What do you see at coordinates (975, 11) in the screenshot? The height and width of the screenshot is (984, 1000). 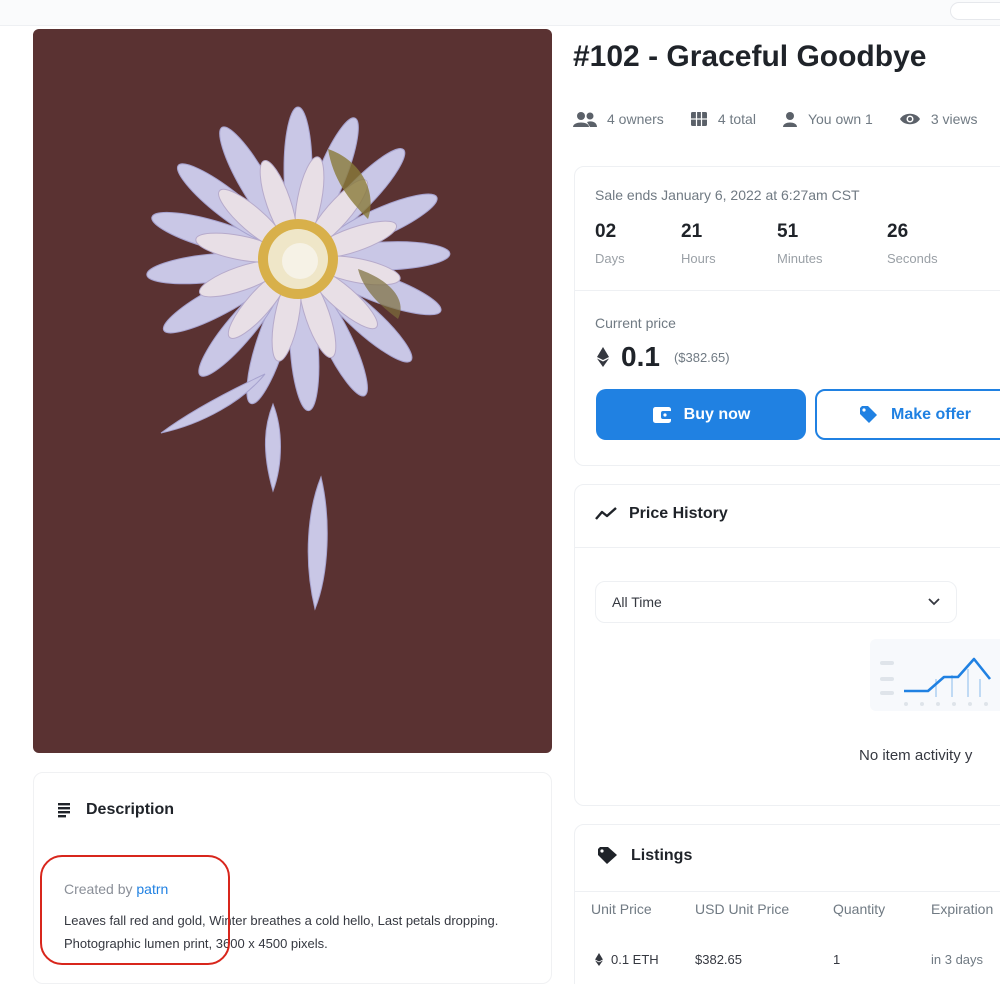 I see `nav-pill` at bounding box center [975, 11].